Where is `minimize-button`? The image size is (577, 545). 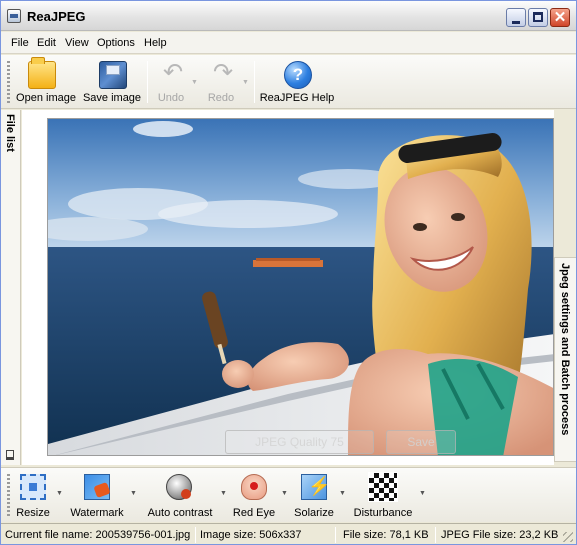 minimize-button is located at coordinates (516, 17).